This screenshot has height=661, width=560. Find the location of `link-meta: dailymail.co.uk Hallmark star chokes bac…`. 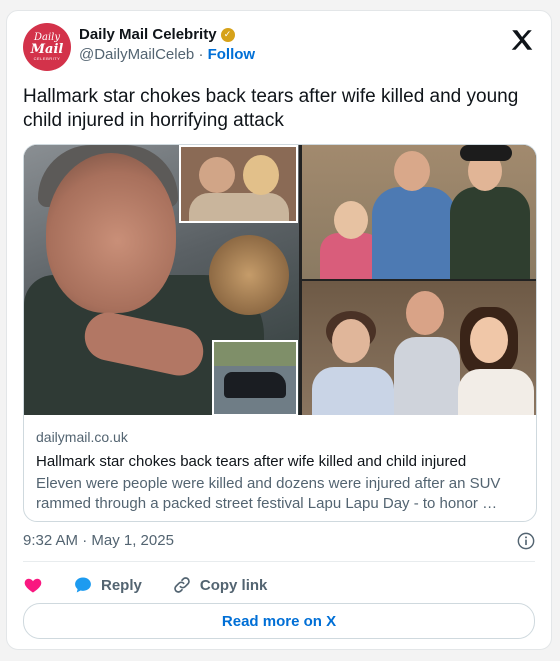

link-meta: dailymail.co.uk Hallmark star chokes bac… is located at coordinates (280, 471).